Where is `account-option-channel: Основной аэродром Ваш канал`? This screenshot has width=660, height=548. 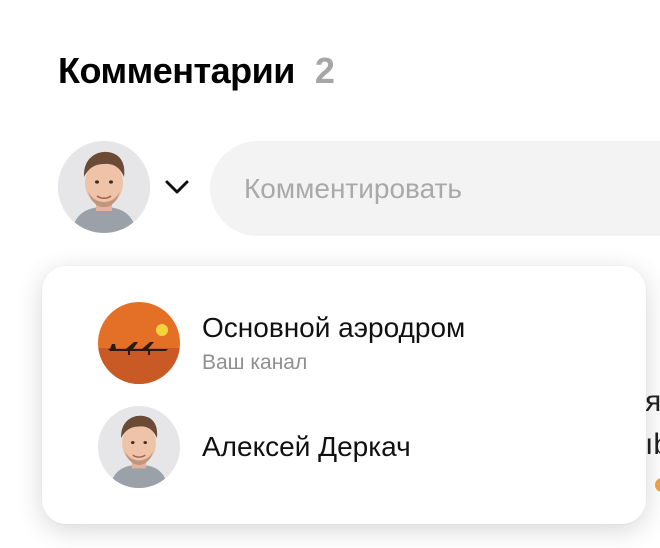 account-option-channel: Основной аэродром Ваш канал is located at coordinates (281, 343).